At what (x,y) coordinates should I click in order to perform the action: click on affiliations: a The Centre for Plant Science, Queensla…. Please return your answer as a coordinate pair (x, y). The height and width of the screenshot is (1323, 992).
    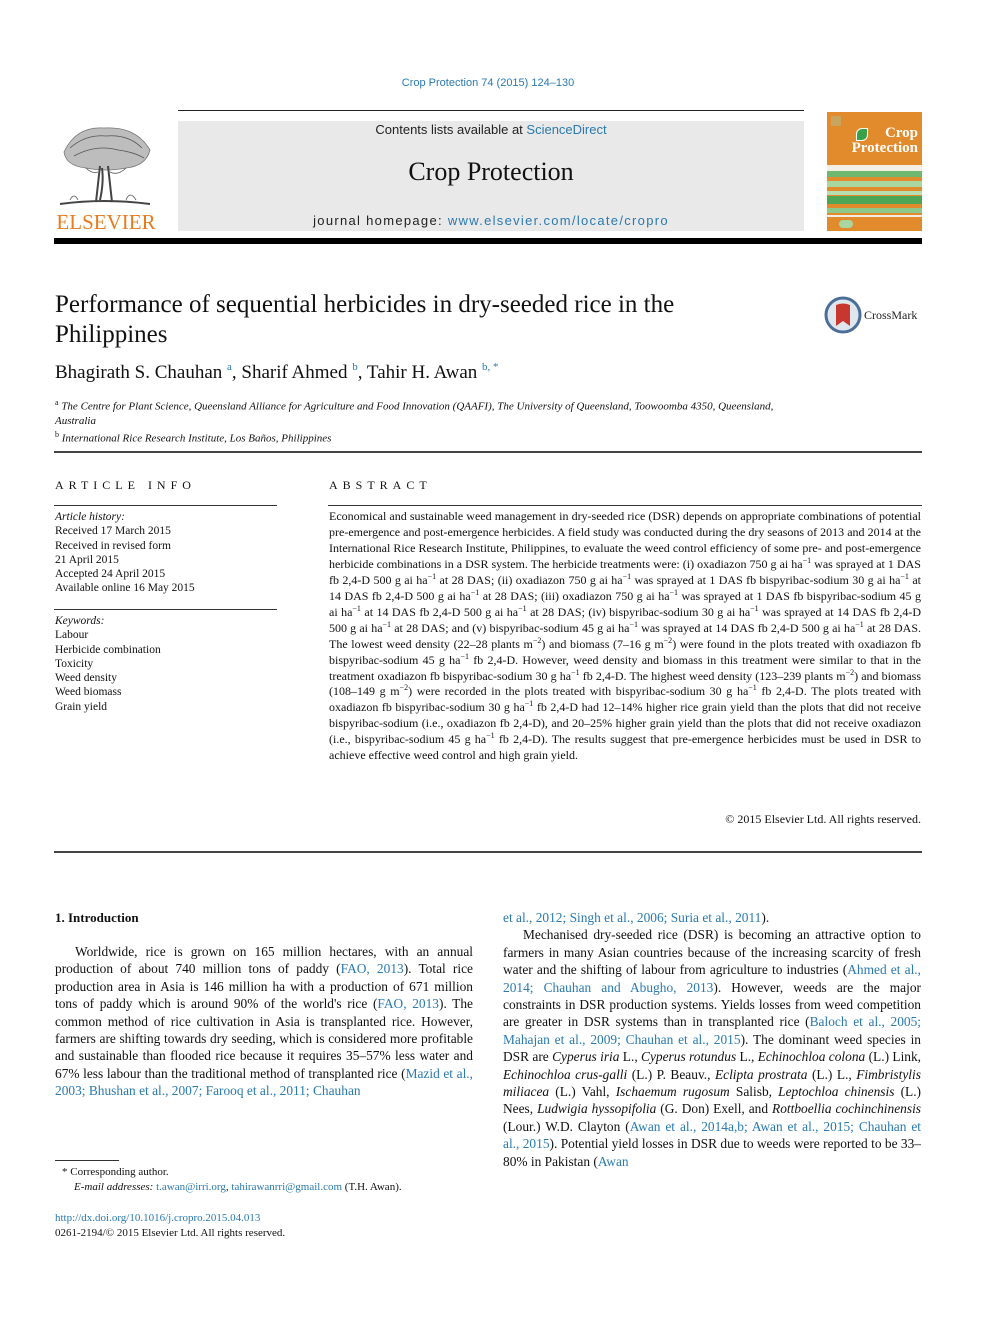
    Looking at the image, I should click on (435, 420).